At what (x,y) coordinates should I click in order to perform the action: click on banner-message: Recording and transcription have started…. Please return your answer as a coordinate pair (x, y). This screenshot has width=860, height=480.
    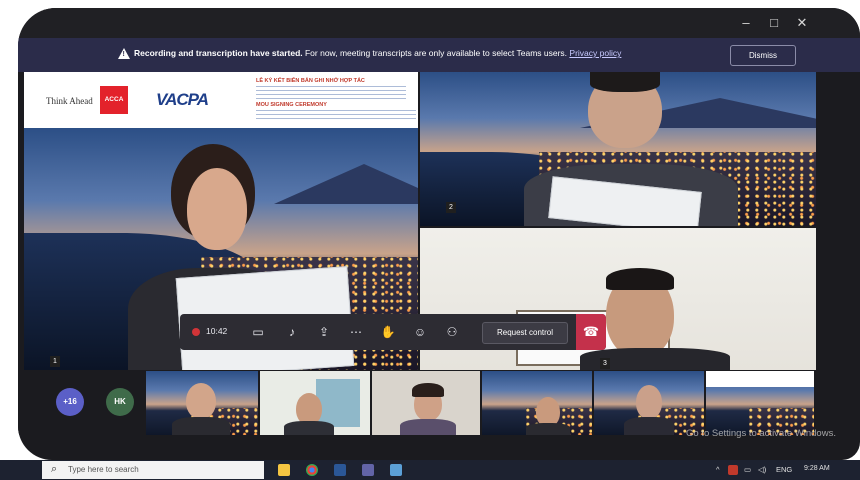
    Looking at the image, I should click on (377, 53).